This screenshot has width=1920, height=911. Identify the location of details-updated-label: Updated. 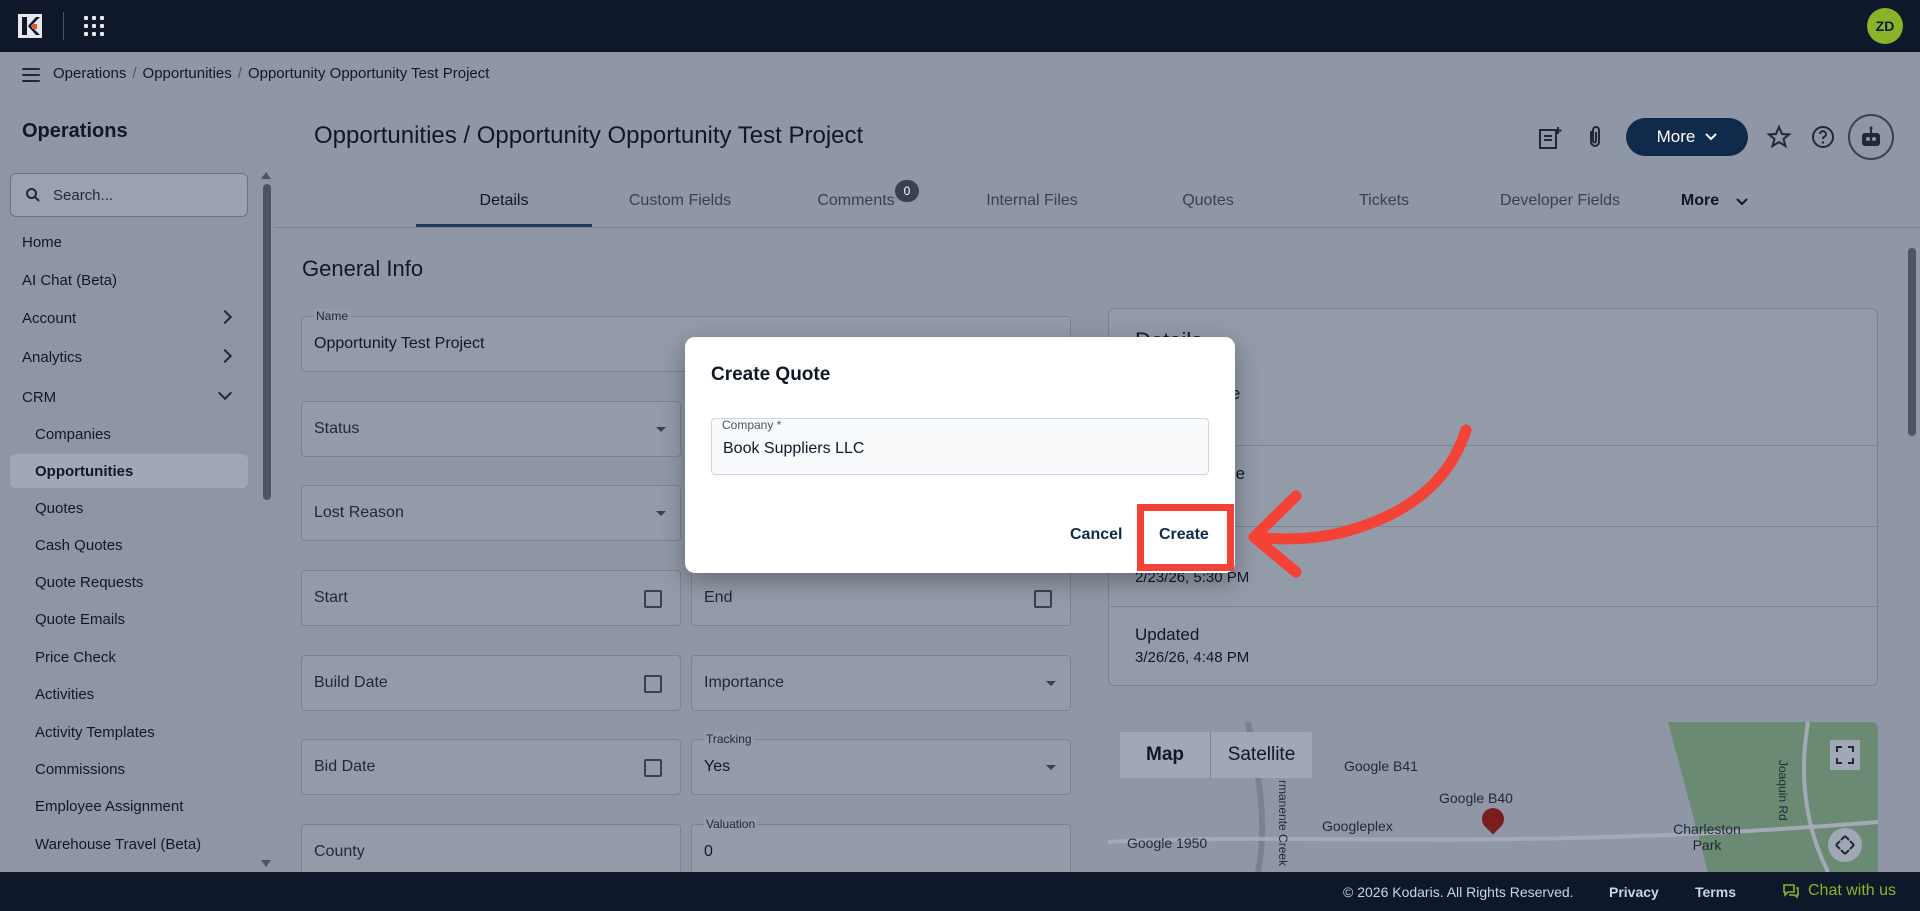
(1167, 634).